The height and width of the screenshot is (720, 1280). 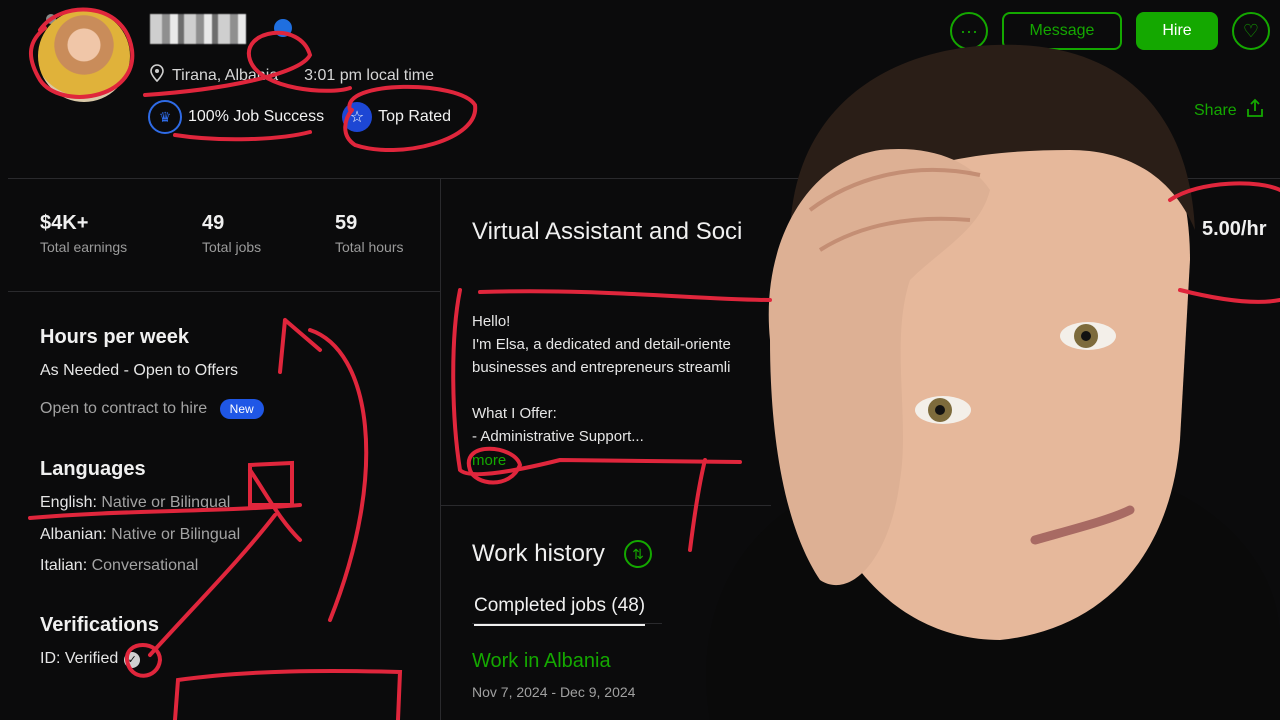 I want to click on contract-to-hire: Open to contract to hire New, so click(x=152, y=409).